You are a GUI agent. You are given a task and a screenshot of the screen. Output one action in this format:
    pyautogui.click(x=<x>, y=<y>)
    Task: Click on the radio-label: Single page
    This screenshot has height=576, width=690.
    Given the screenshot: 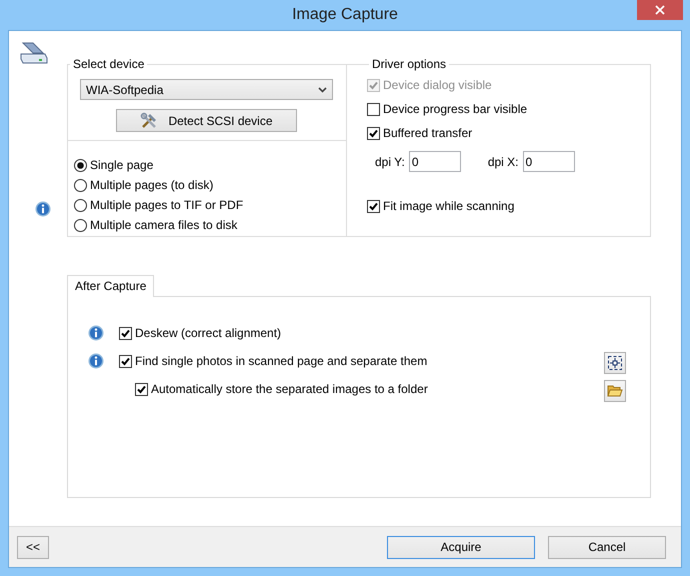 What is the action you would take?
    pyautogui.click(x=122, y=165)
    